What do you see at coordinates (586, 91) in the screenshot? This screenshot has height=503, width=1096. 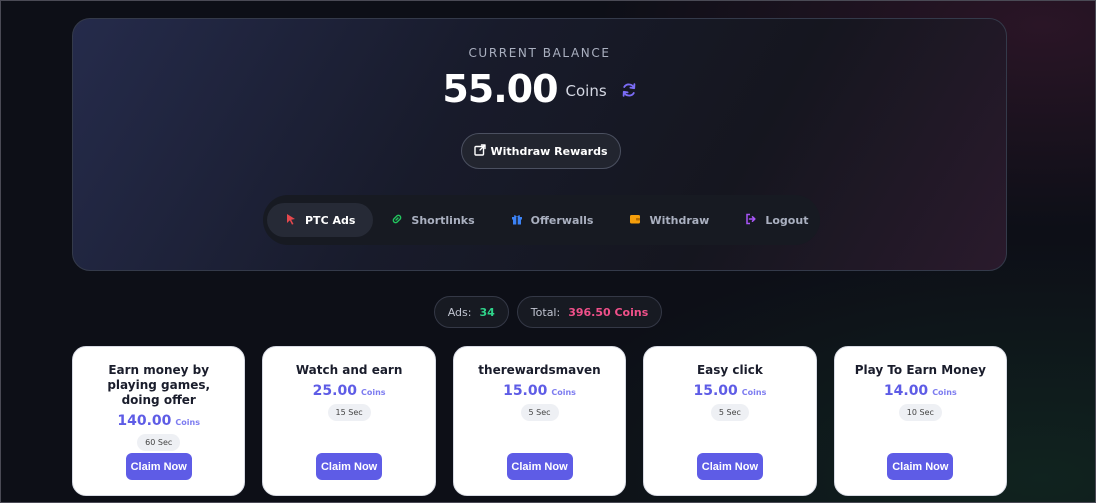 I see `balance-unit: Coins` at bounding box center [586, 91].